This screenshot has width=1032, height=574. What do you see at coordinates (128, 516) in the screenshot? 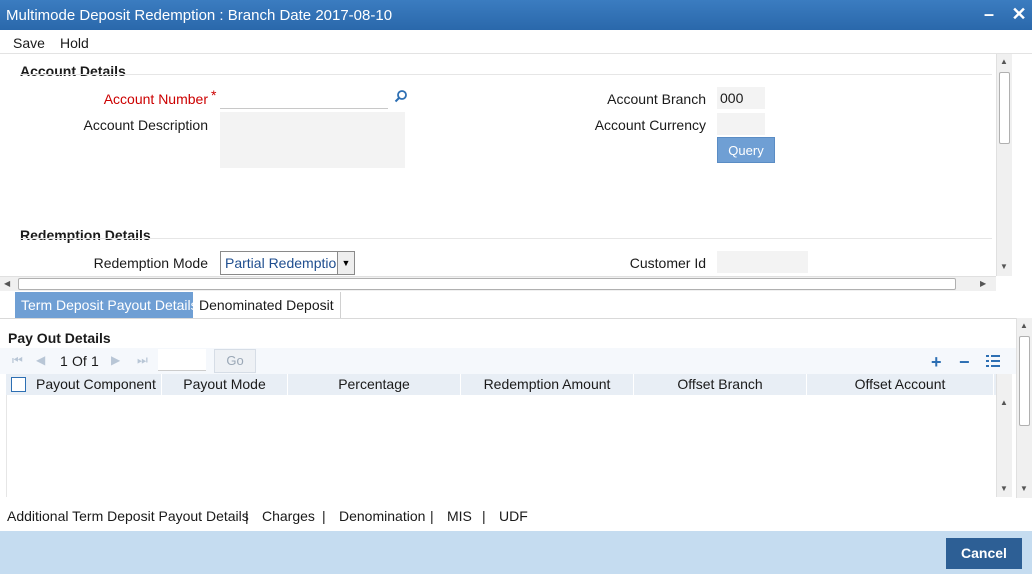
I see `additional-payout-details-link: Additional Term Deposit Payout Details` at bounding box center [128, 516].